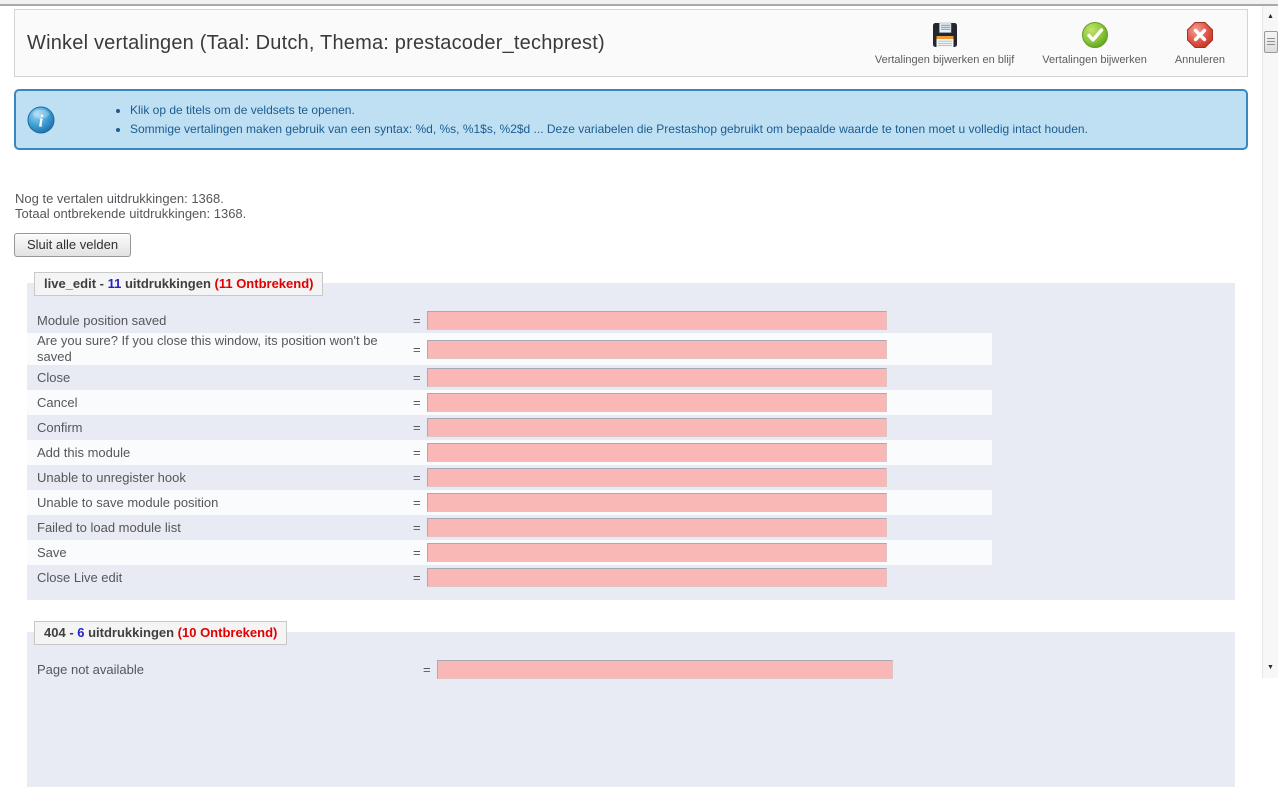 This screenshot has height=787, width=1278. What do you see at coordinates (1270, 667) in the screenshot?
I see `scroll-down-arrow: ▼` at bounding box center [1270, 667].